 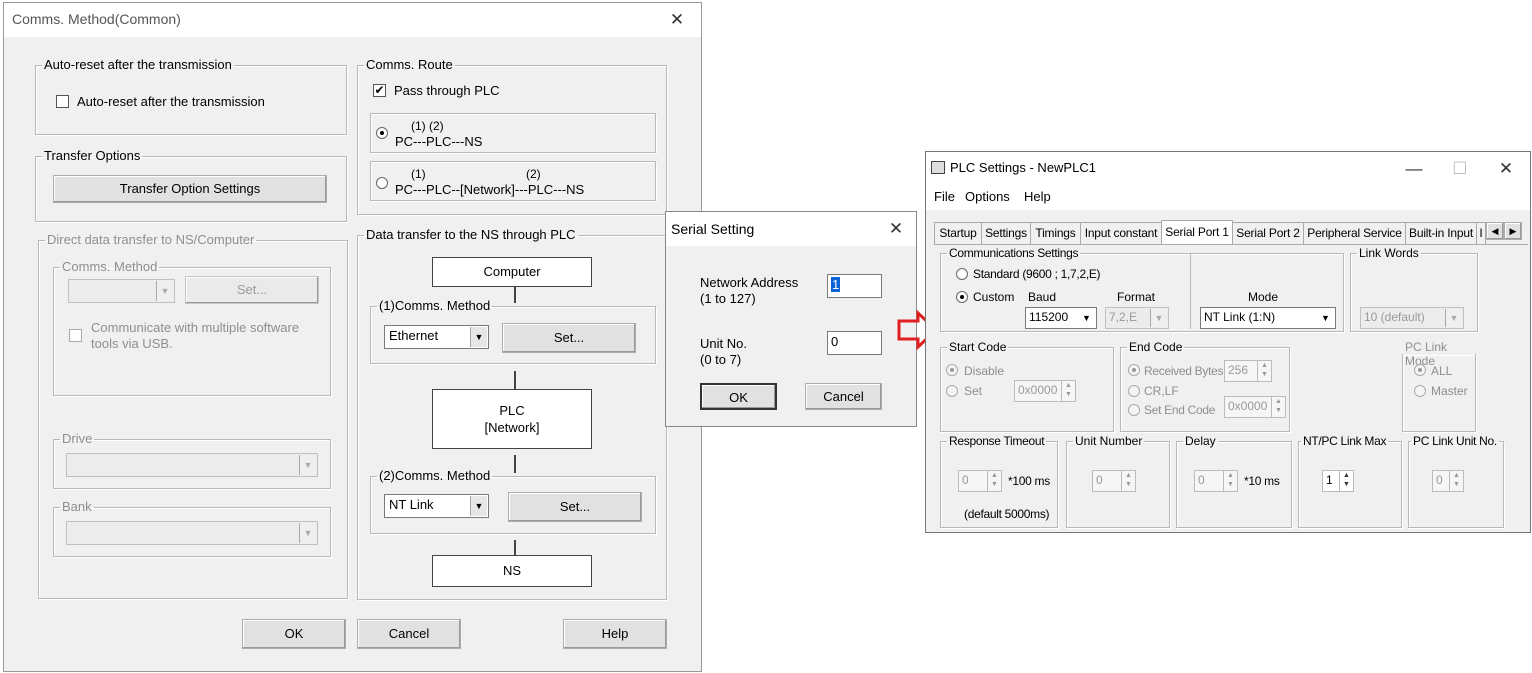 I want to click on serial-dialog-title: Serial Setting, so click(x=713, y=229).